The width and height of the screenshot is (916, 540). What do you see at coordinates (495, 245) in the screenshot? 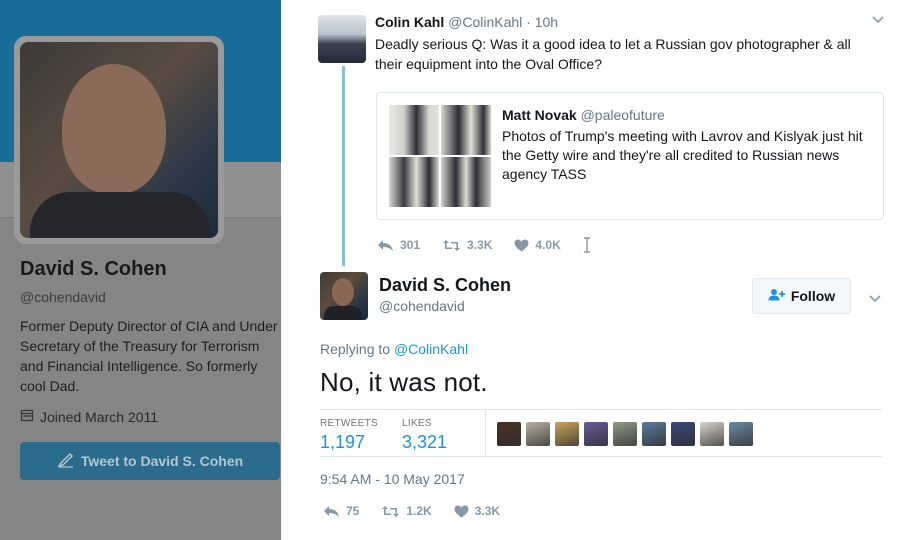
I see `parent-tweet-actions: 301 3.3K 4.0K` at bounding box center [495, 245].